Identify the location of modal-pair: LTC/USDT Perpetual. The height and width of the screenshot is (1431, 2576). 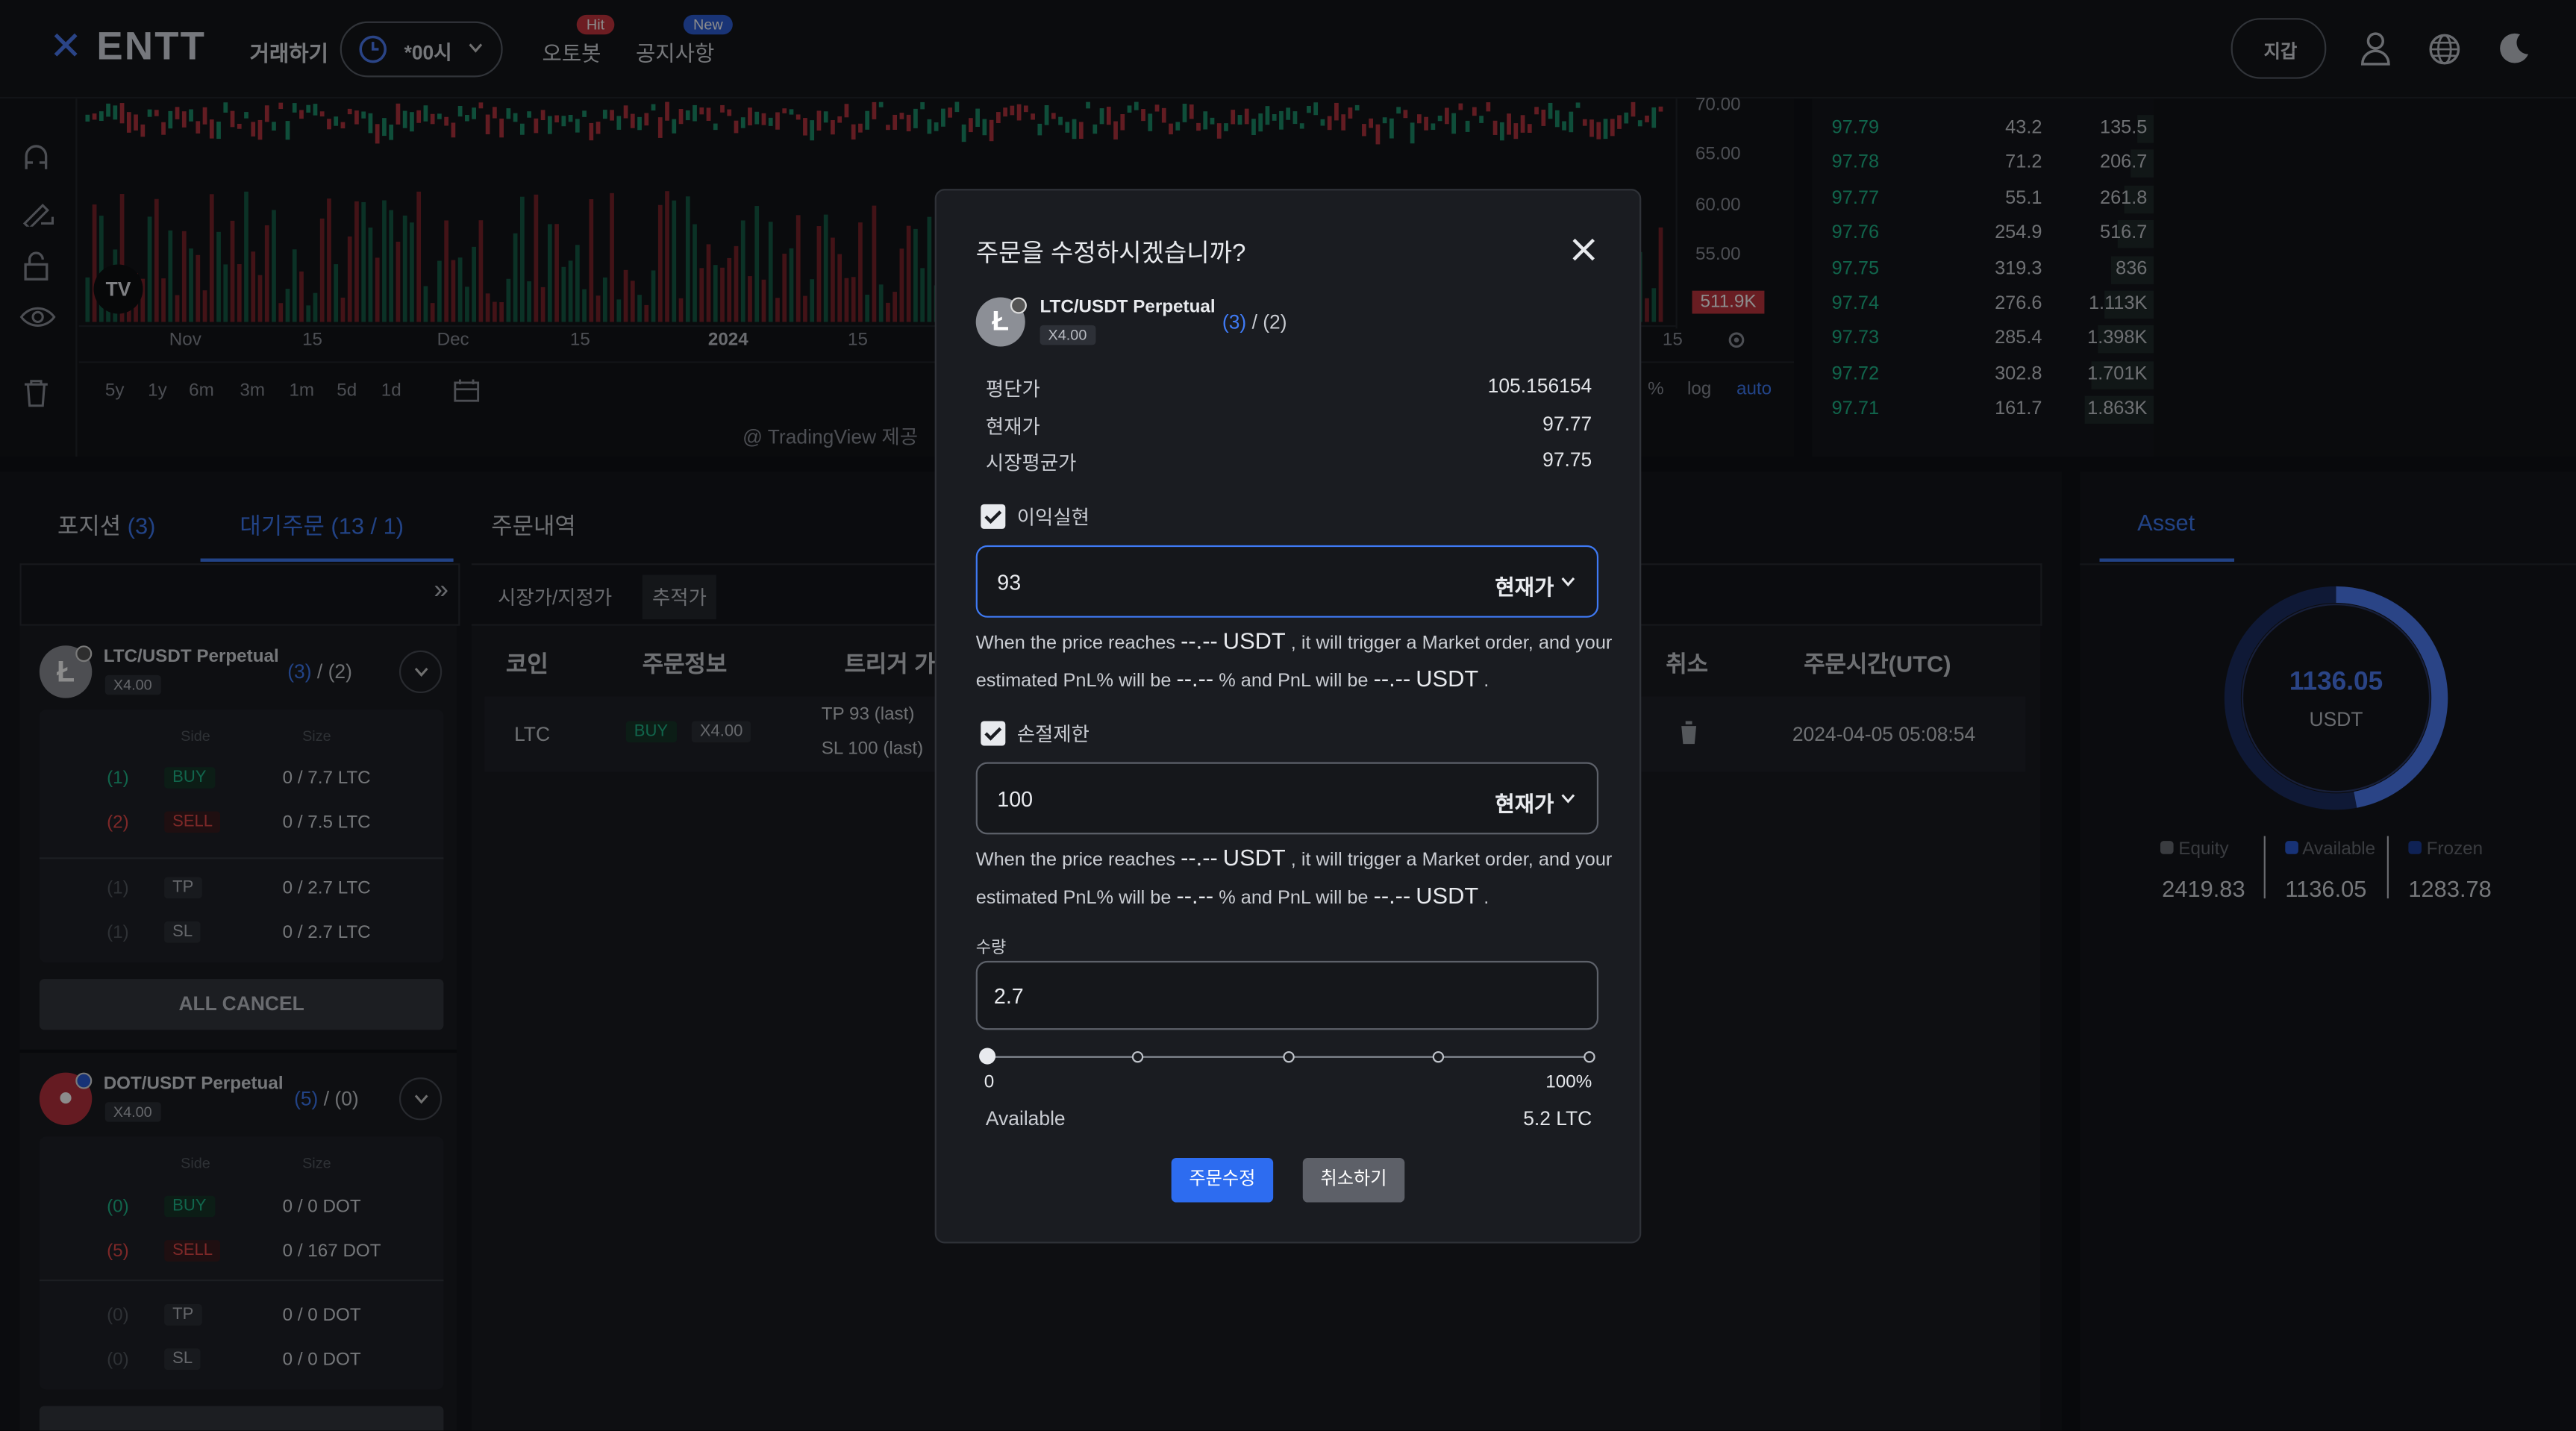
(1128, 307).